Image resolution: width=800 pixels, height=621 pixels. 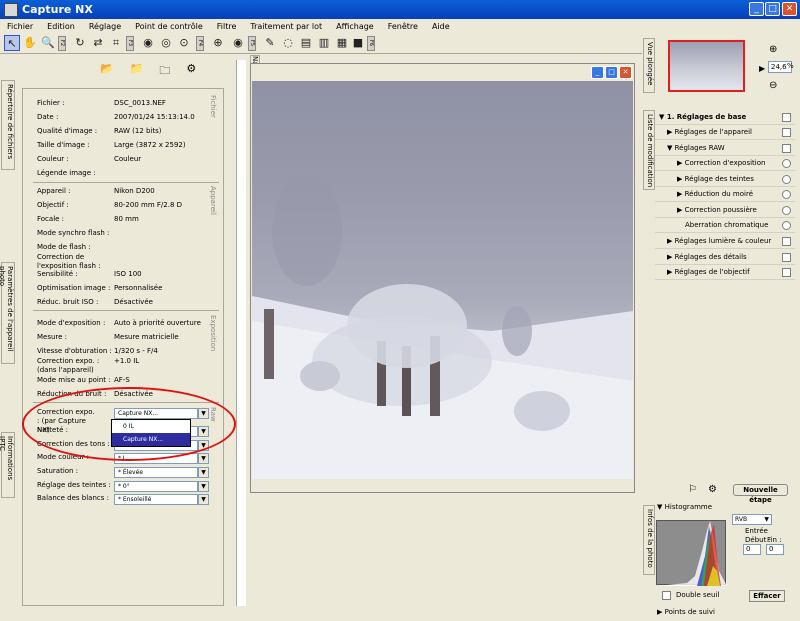 What do you see at coordinates (712, 489) in the screenshot?
I see `settings-gear-icon: ⚙` at bounding box center [712, 489].